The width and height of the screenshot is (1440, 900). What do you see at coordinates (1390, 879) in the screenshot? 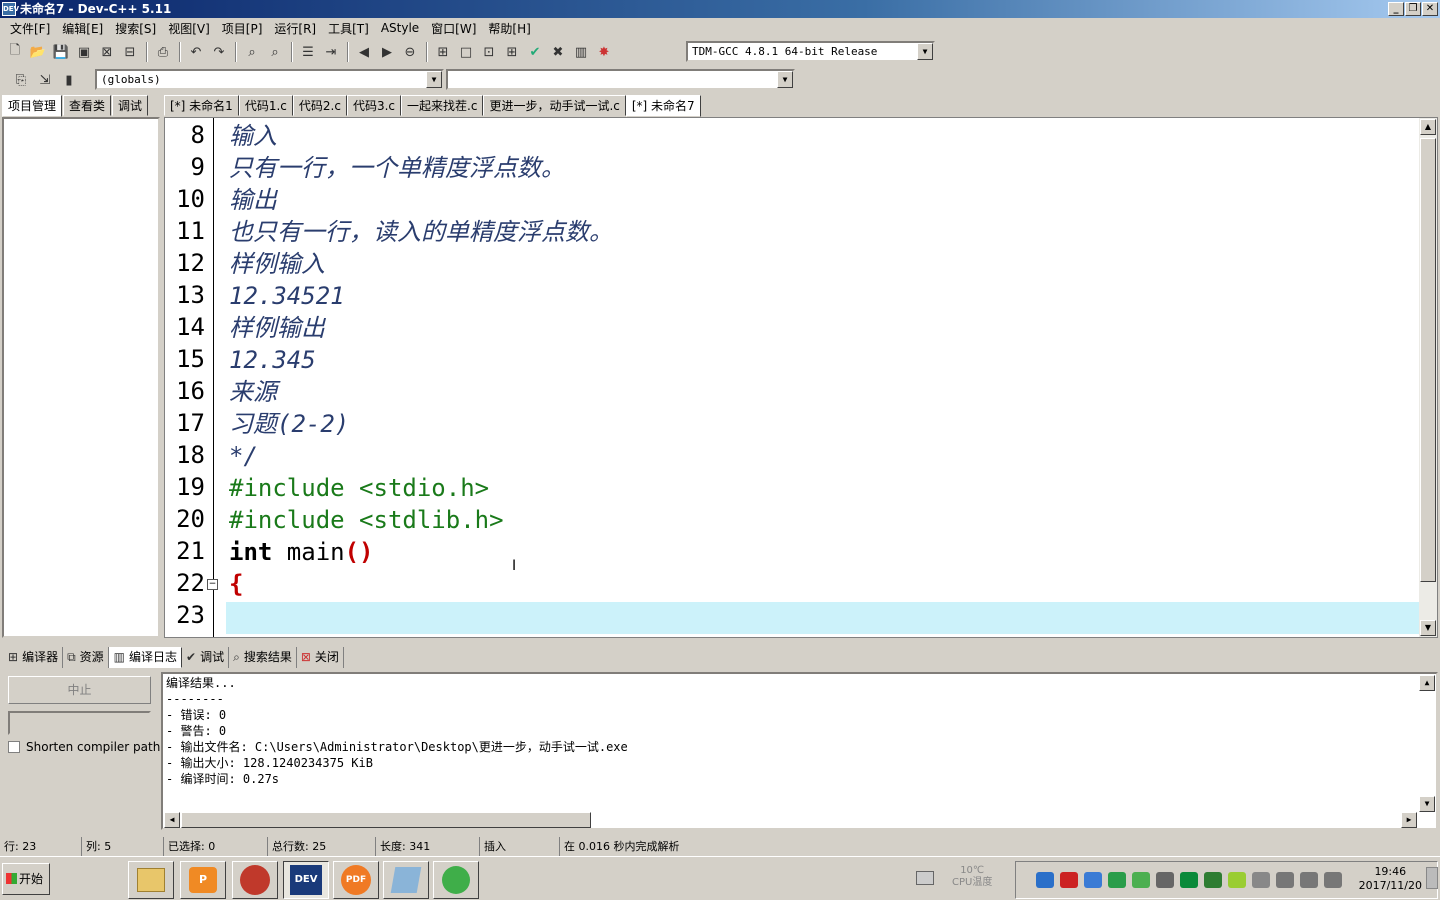
I see `clock: 19:46 2017/11/20` at bounding box center [1390, 879].